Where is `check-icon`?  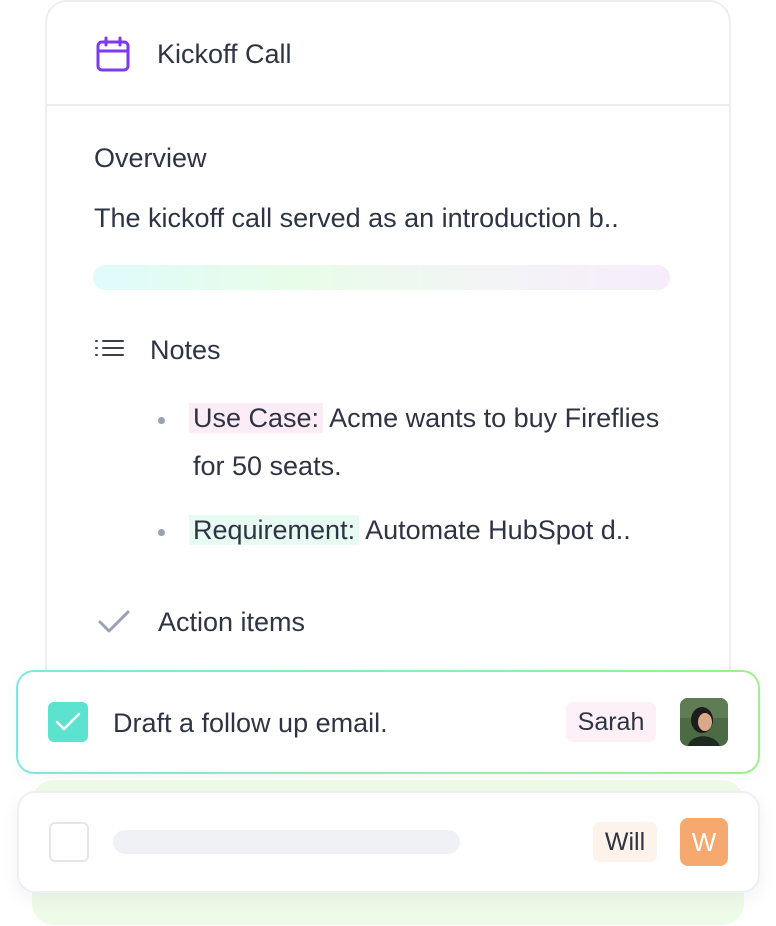 check-icon is located at coordinates (68, 721).